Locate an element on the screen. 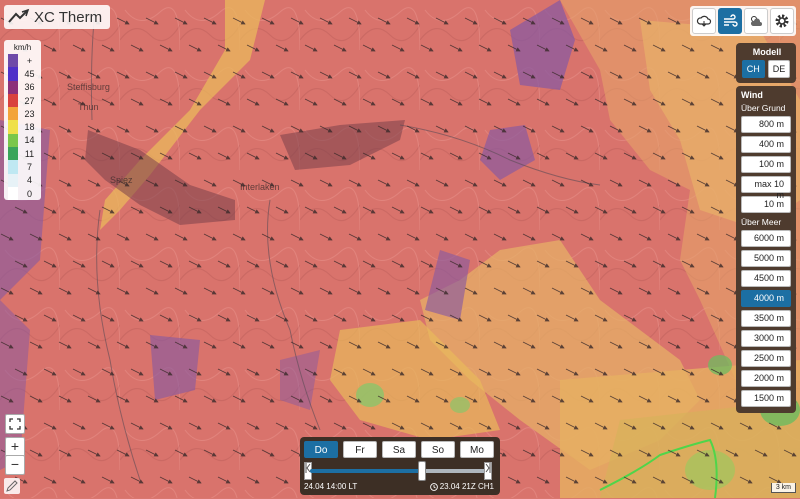 This screenshot has width=800, height=499. model-run-label: 23.04 21Z CH1 is located at coordinates (461, 486).